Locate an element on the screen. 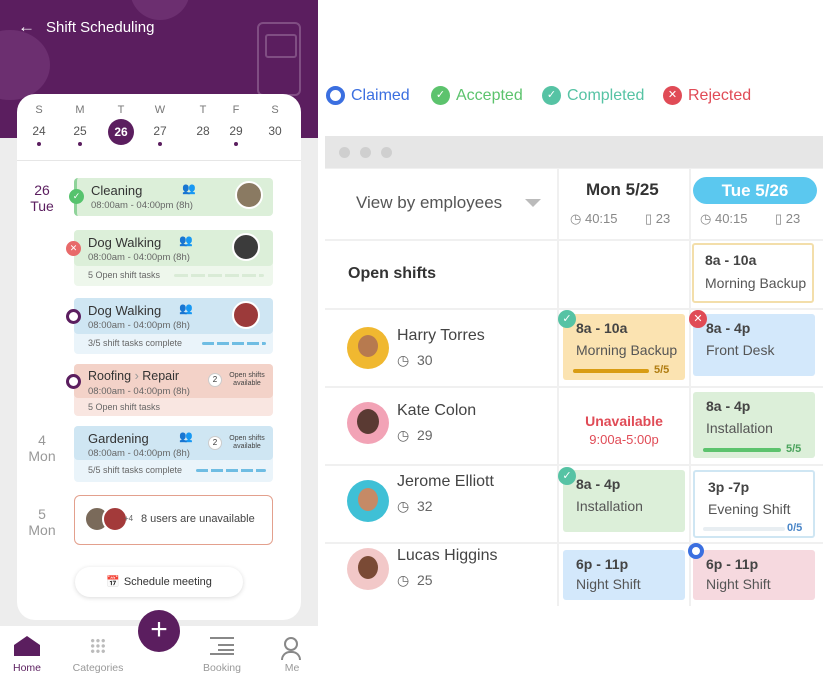 Image resolution: width=823 pixels, height=685 pixels. day-sat-30: S 30 is located at coordinates (275, 121).